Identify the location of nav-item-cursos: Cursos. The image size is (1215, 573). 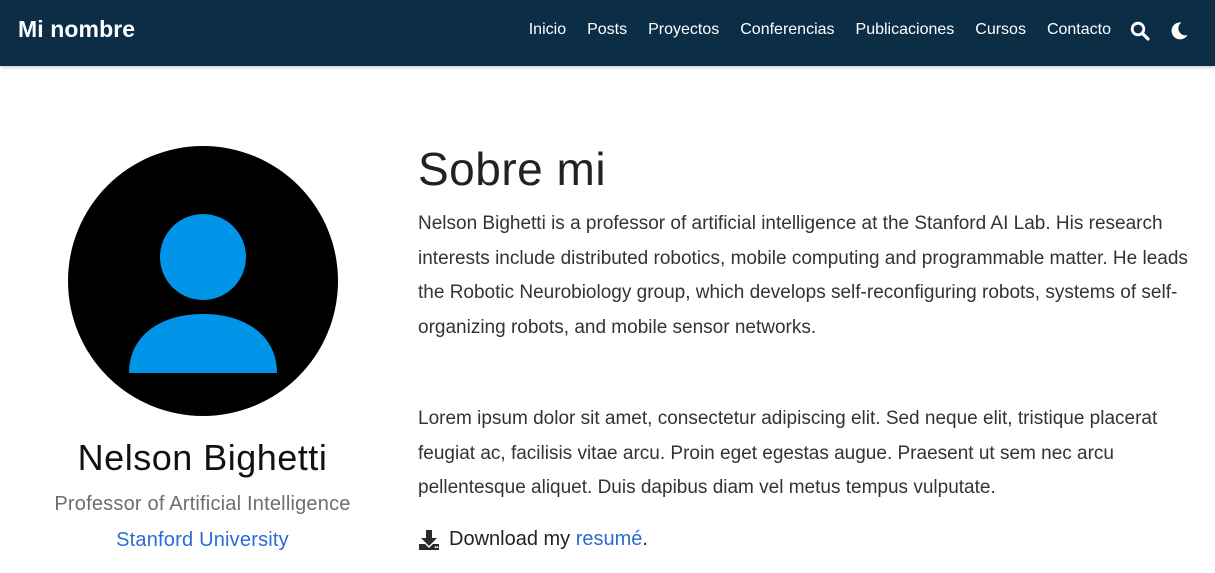
(1000, 30).